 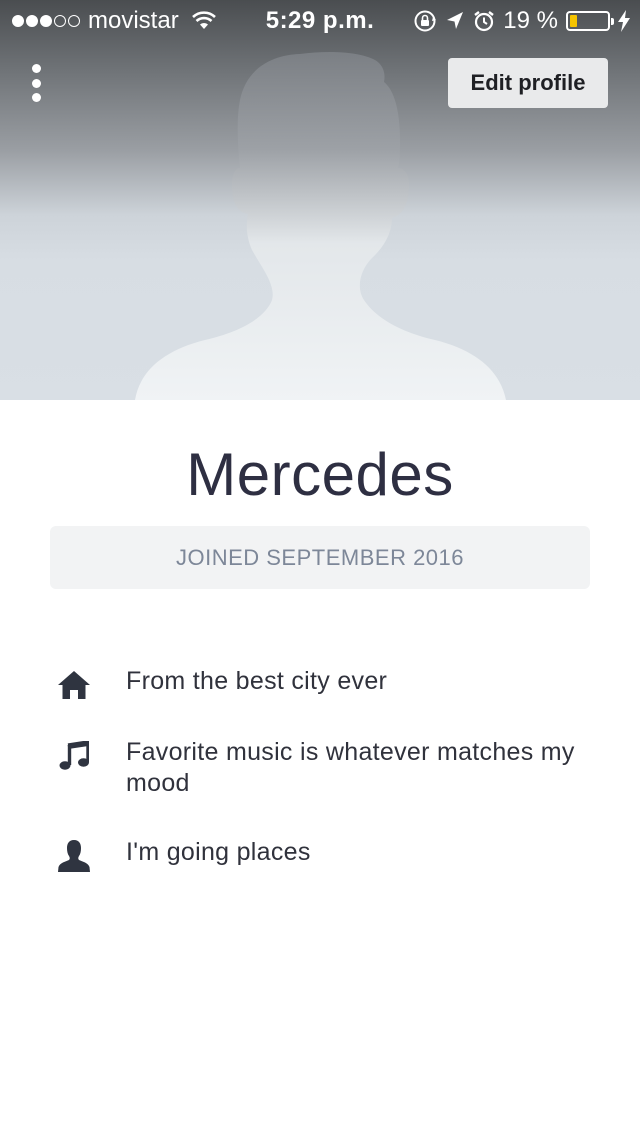 What do you see at coordinates (36, 83) in the screenshot?
I see `more-options-button` at bounding box center [36, 83].